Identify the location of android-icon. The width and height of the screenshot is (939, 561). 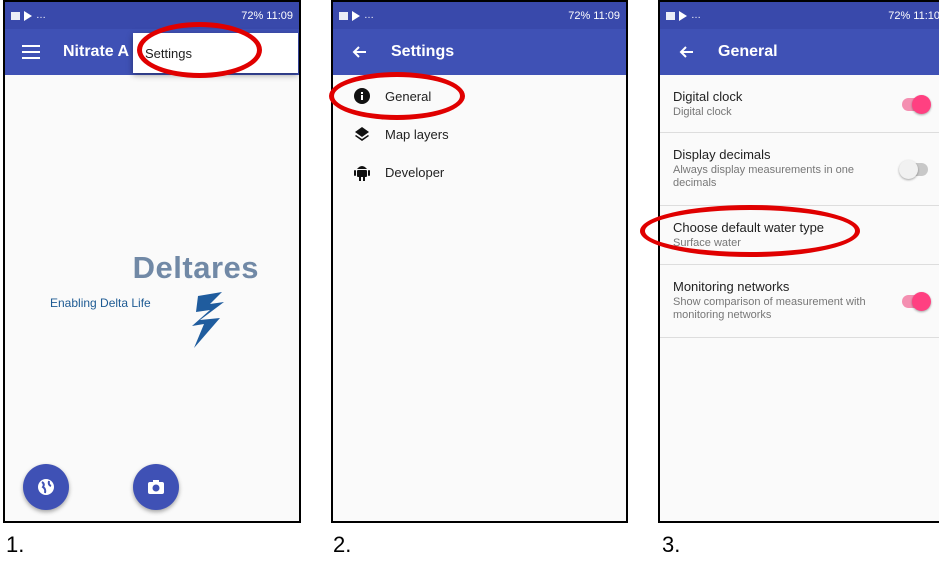
(362, 172).